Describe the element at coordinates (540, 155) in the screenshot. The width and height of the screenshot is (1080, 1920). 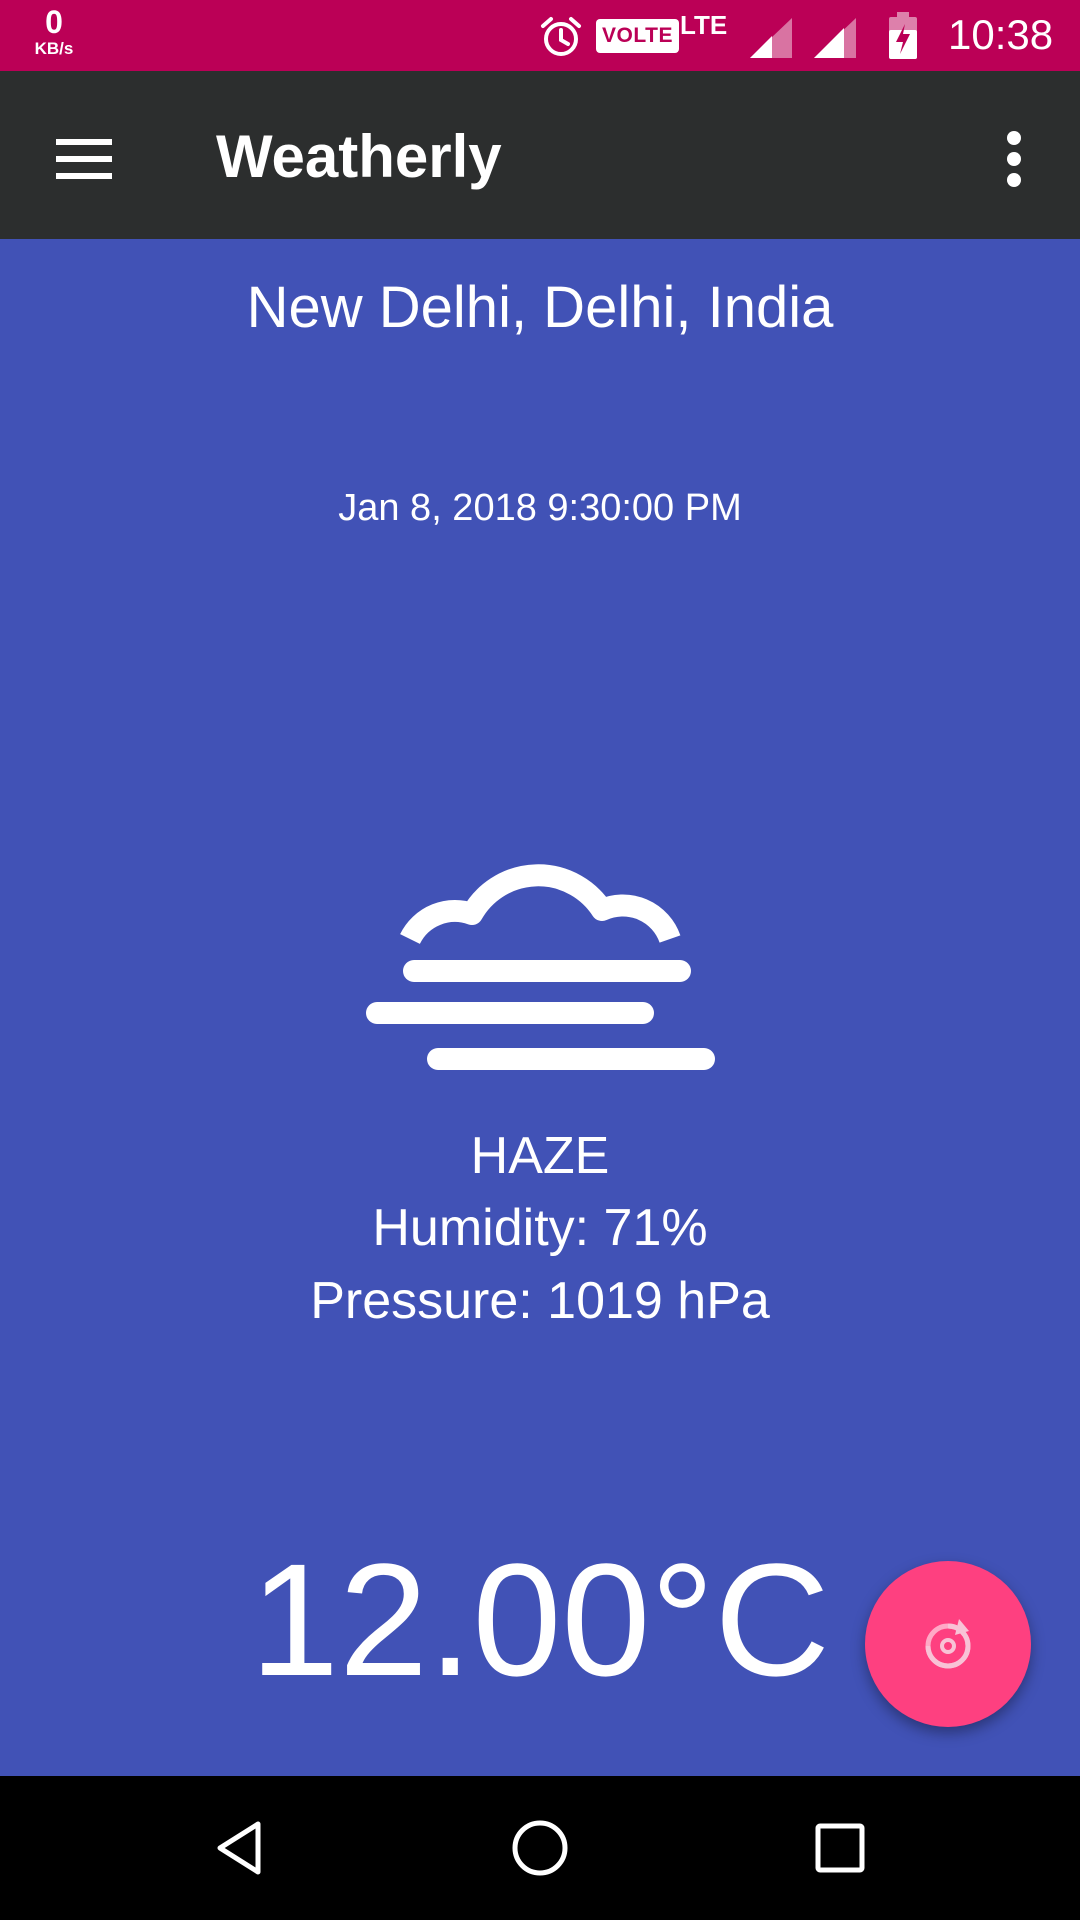
I see `app-bar: Weatherly` at that location.